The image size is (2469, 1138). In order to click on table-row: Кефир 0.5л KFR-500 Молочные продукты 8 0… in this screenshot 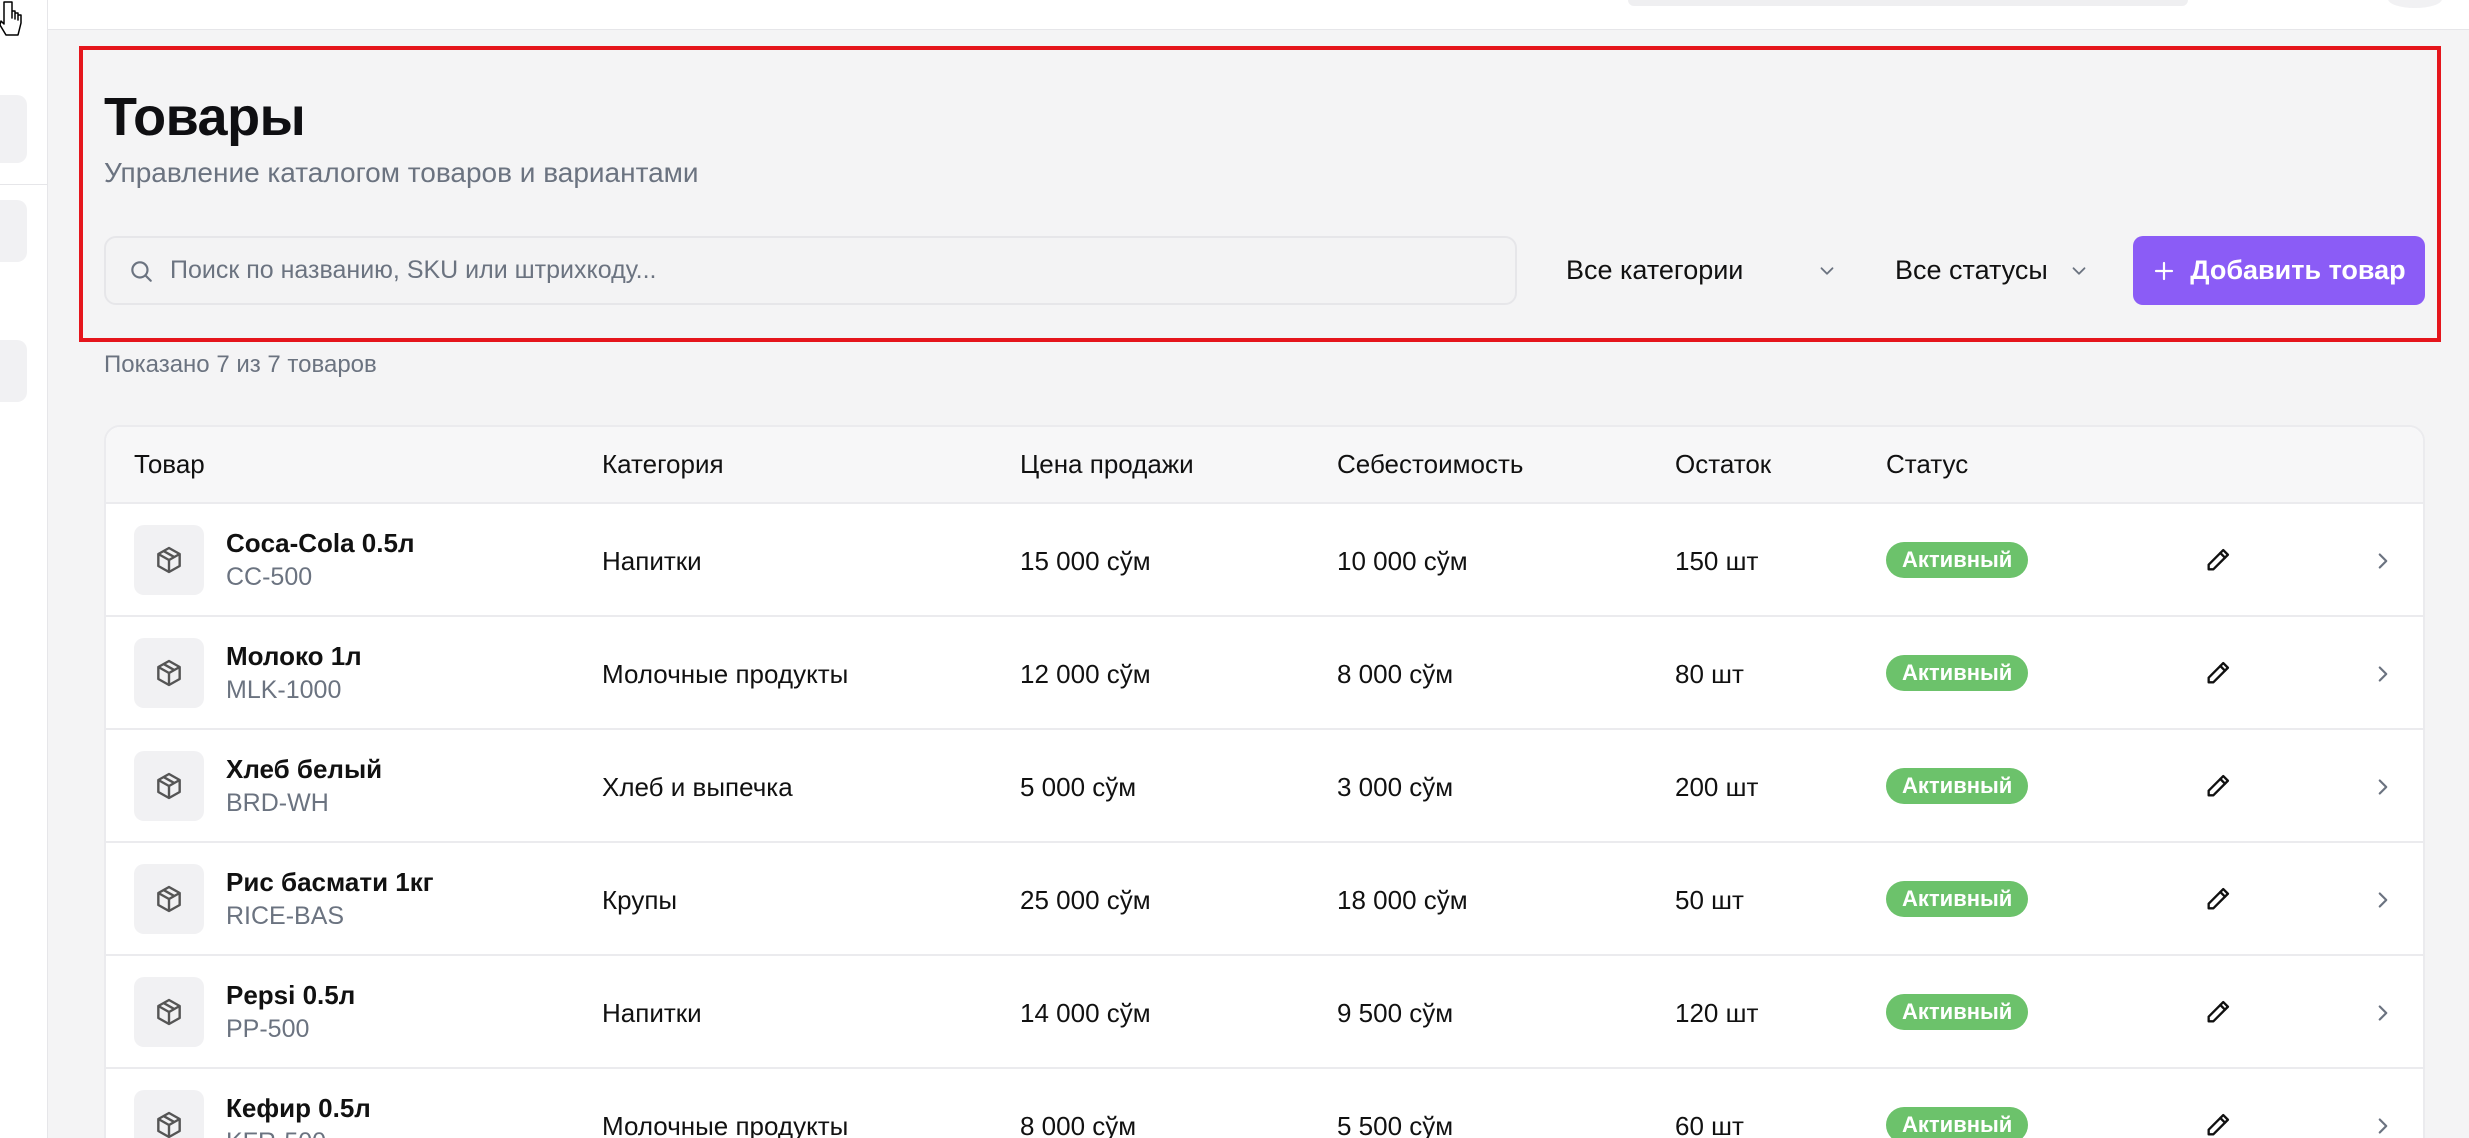, I will do `click(1264, 1103)`.